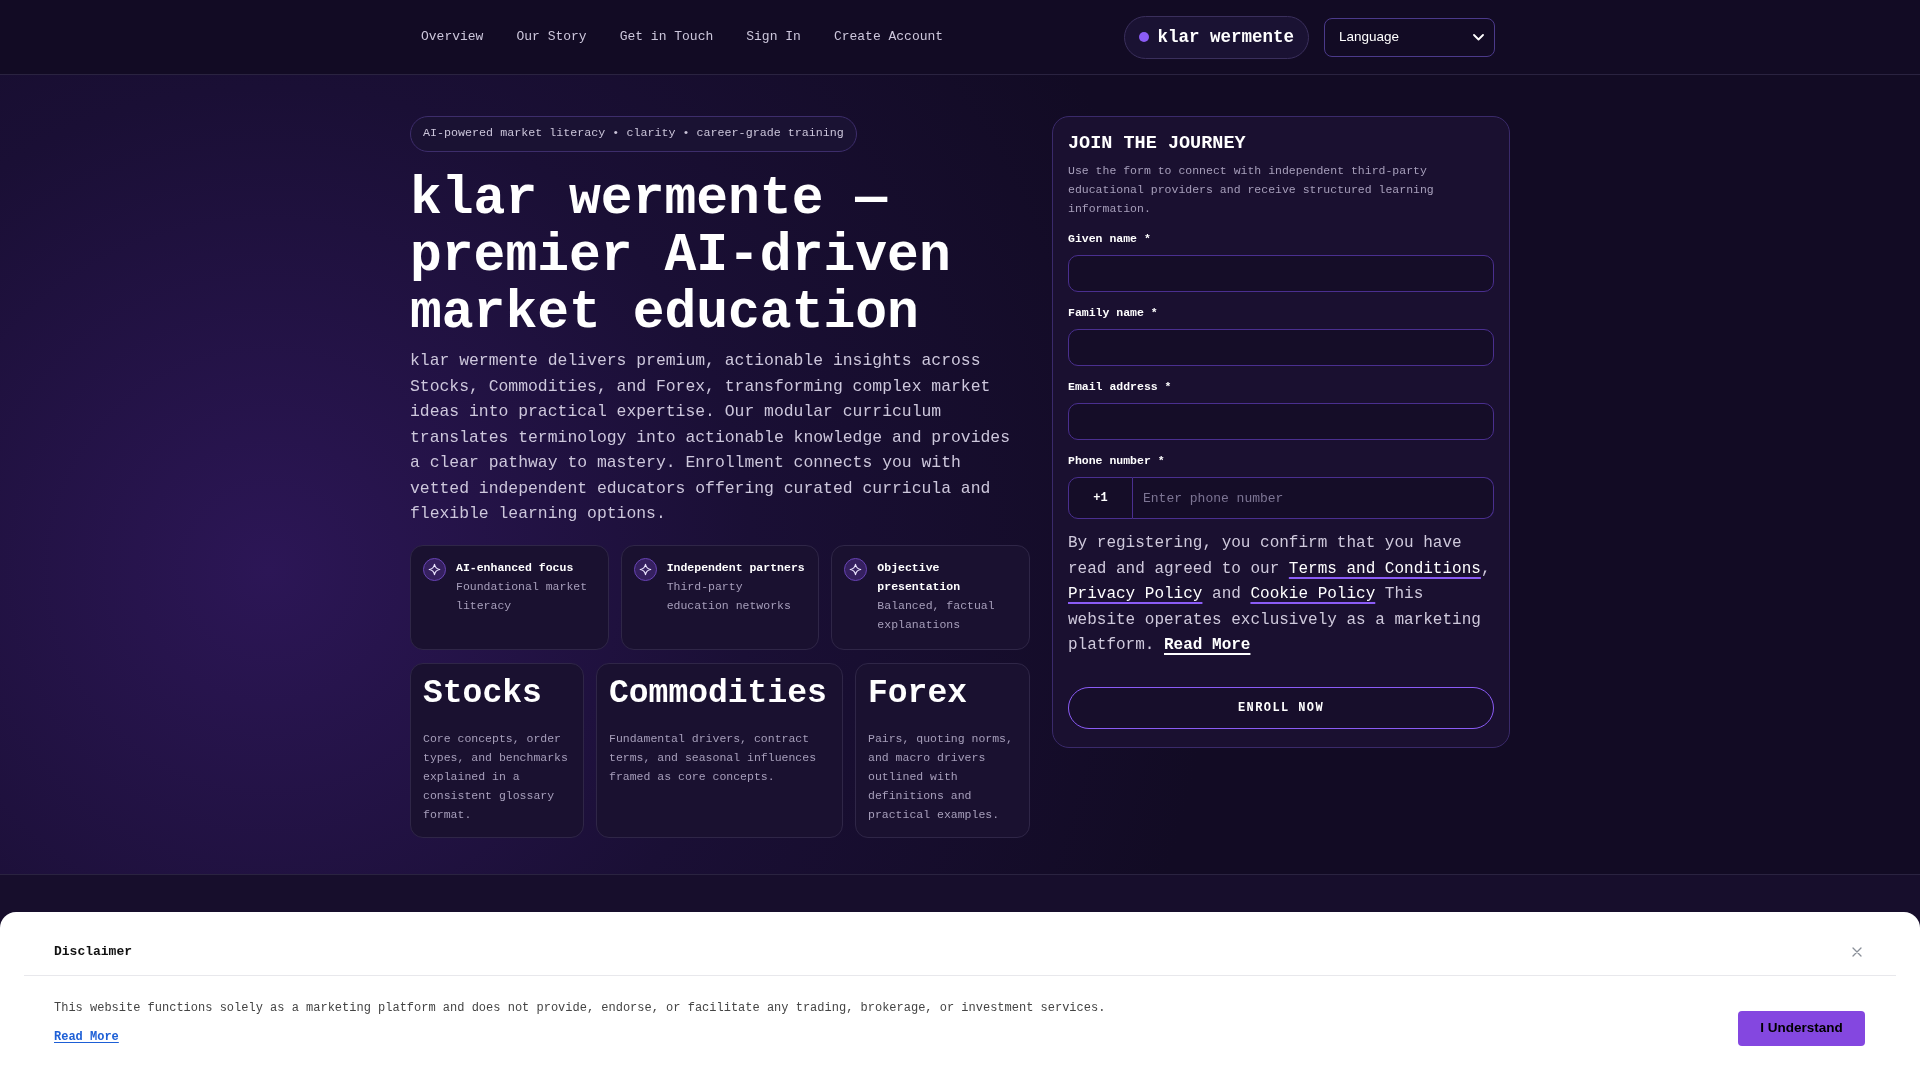  Describe the element at coordinates (515, 567) in the screenshot. I see `feature-title: AI-enhanced focus` at that location.